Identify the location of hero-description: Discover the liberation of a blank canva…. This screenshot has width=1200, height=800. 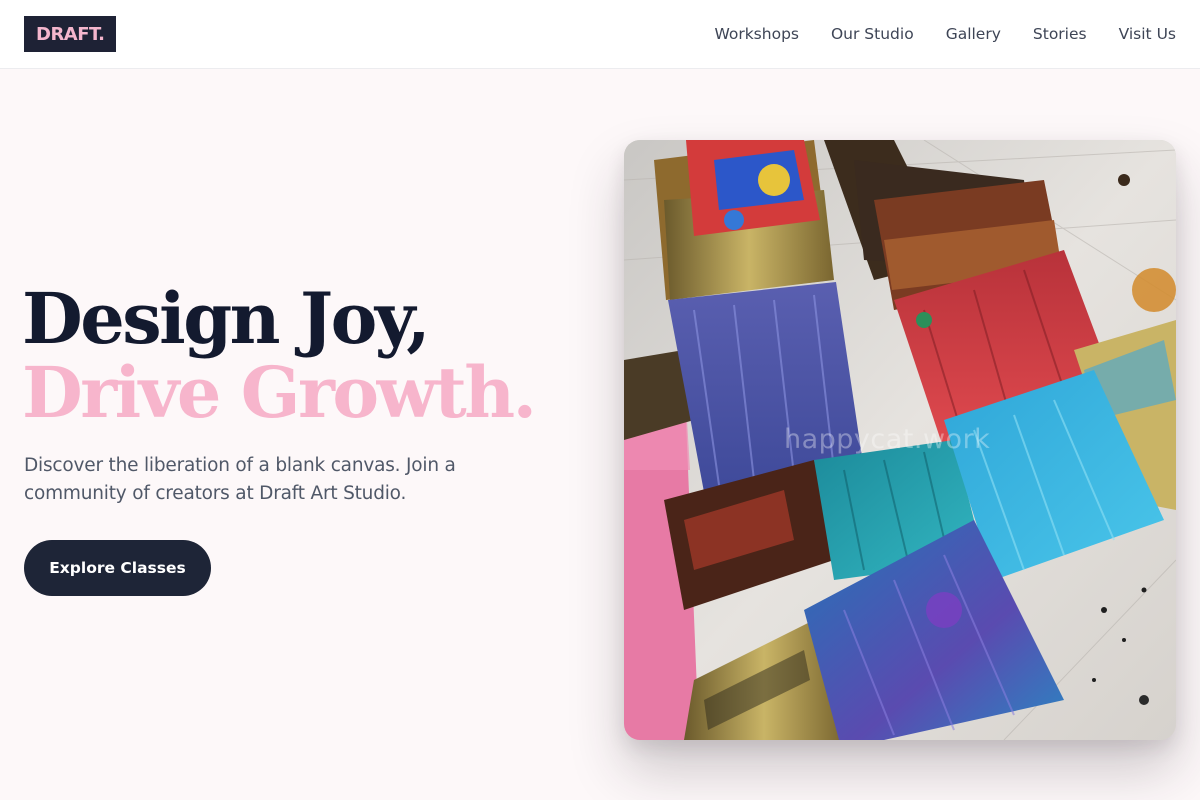
(240, 479).